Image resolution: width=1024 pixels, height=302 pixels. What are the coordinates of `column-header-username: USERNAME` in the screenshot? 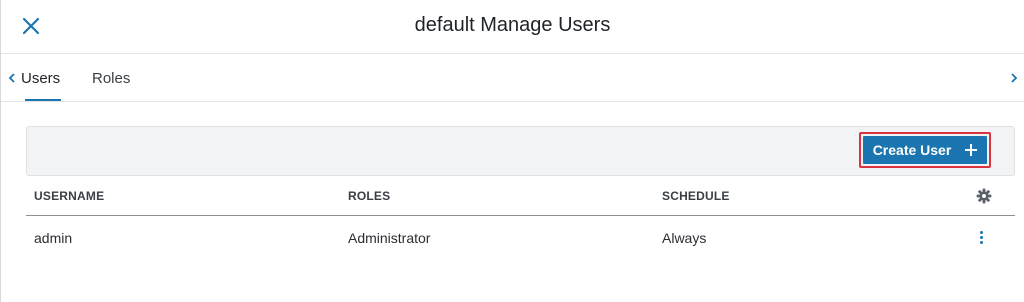 It's located at (69, 196).